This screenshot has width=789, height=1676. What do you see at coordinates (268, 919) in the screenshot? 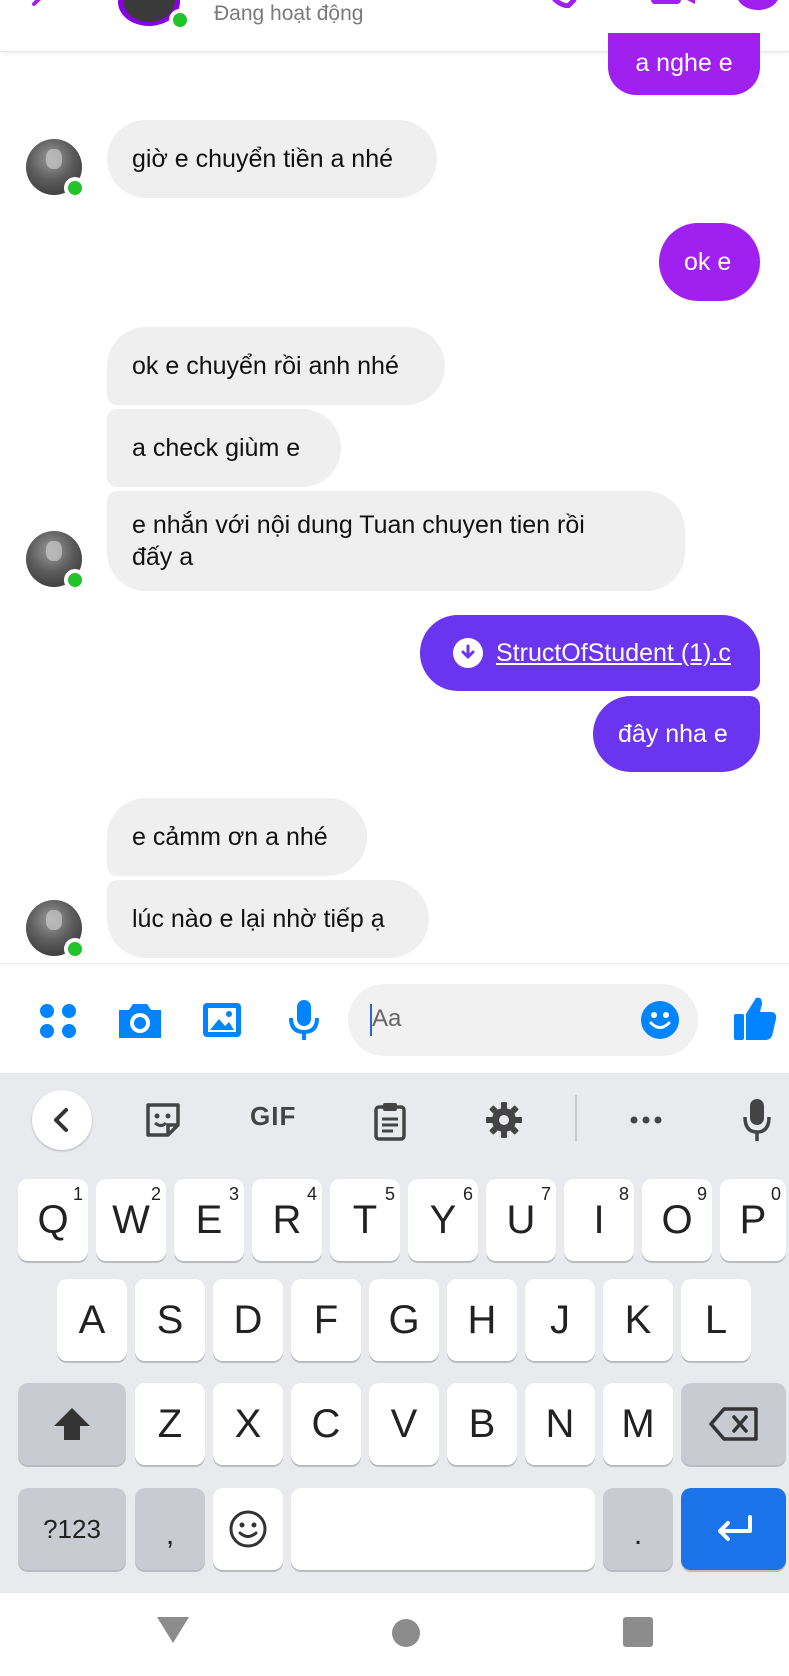
I see `message-bubble-incoming: lúc nào e lại nhờ tiếp ạ` at bounding box center [268, 919].